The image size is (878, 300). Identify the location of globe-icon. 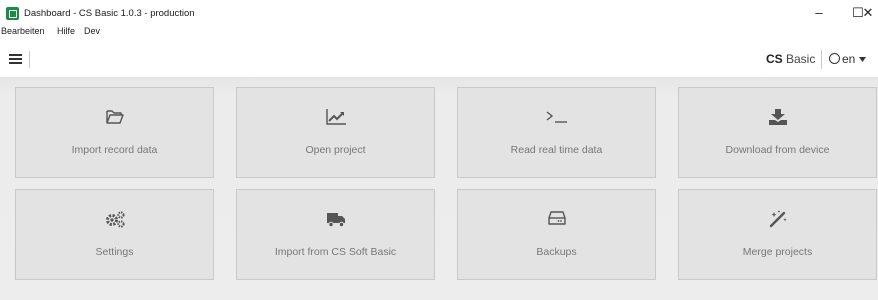
(834, 58).